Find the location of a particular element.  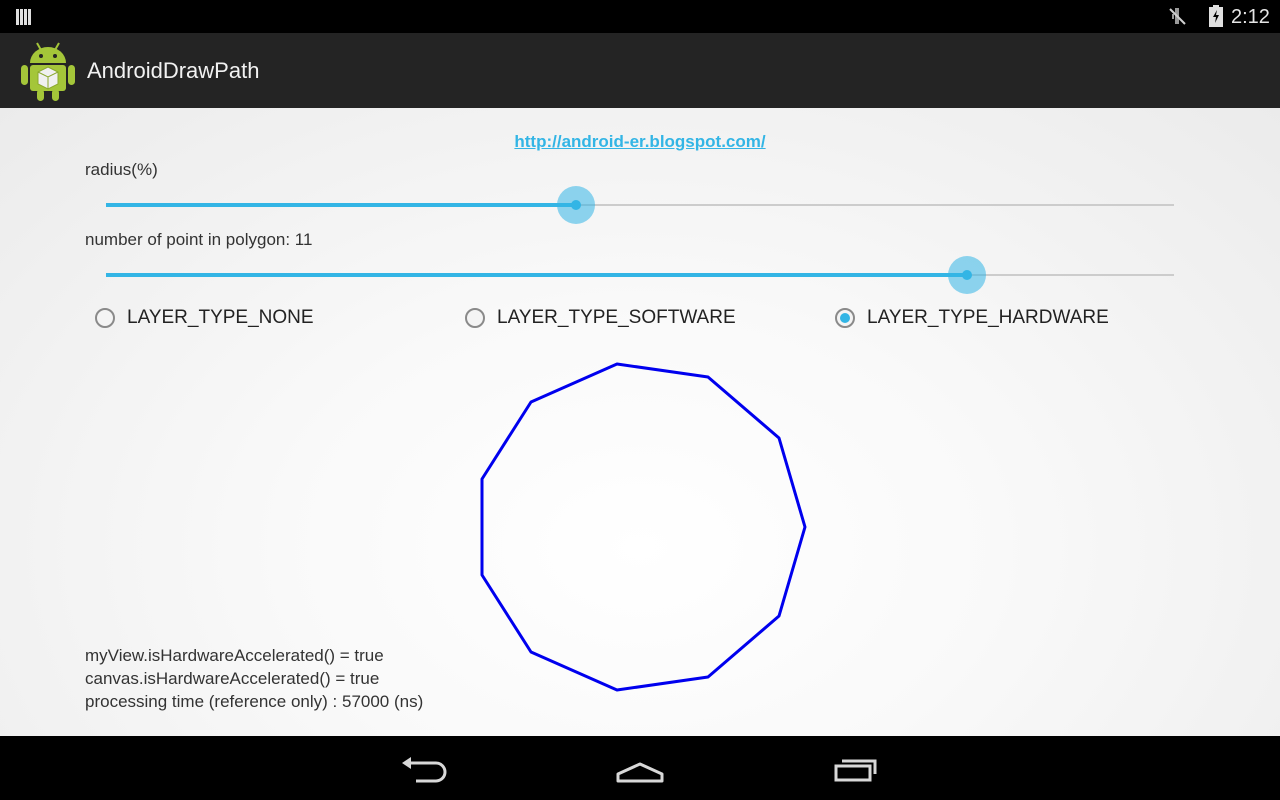

android-robot-icon is located at coordinates (48, 70).